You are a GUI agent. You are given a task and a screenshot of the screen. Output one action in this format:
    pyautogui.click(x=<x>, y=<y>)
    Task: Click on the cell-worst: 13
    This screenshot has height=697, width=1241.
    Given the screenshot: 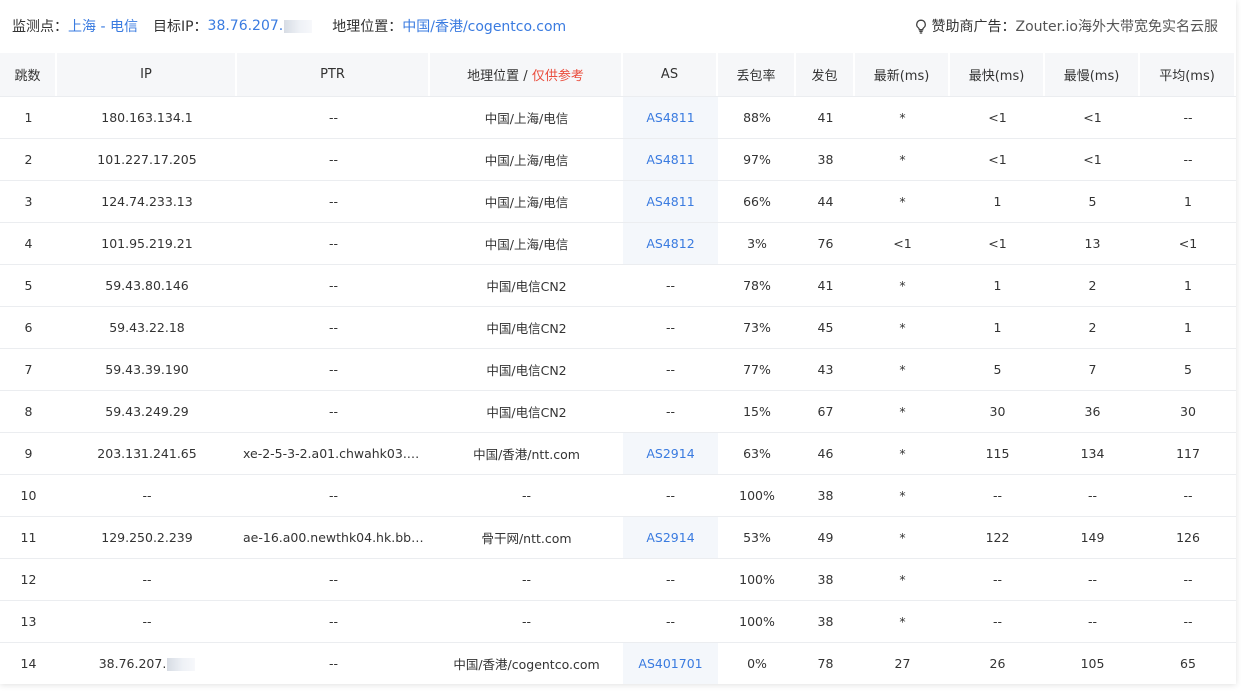 What is the action you would take?
    pyautogui.click(x=1092, y=243)
    